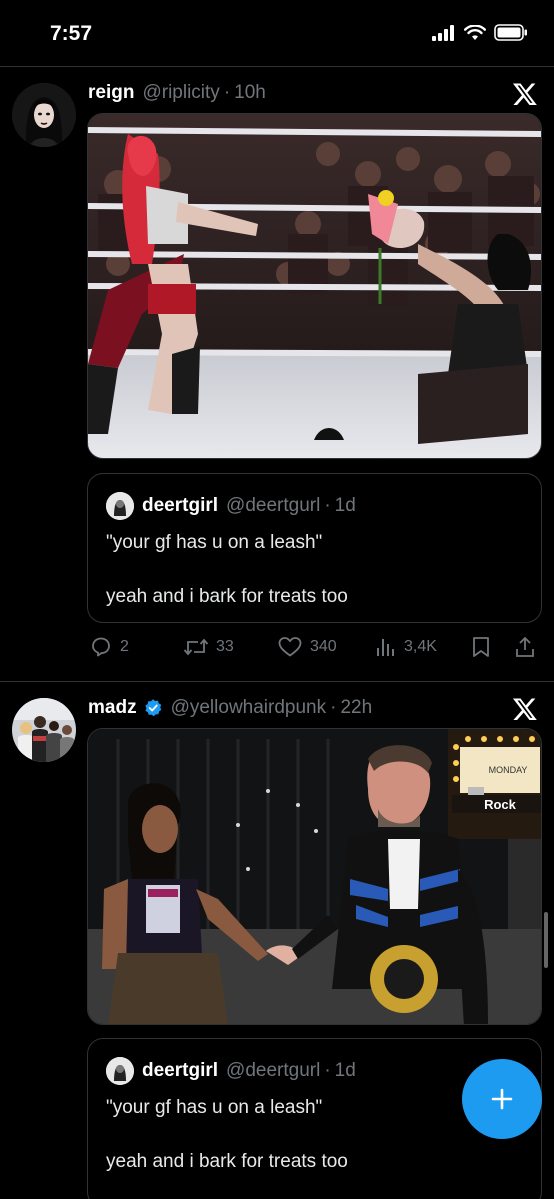  I want to click on repost-button: 33, so click(208, 647).